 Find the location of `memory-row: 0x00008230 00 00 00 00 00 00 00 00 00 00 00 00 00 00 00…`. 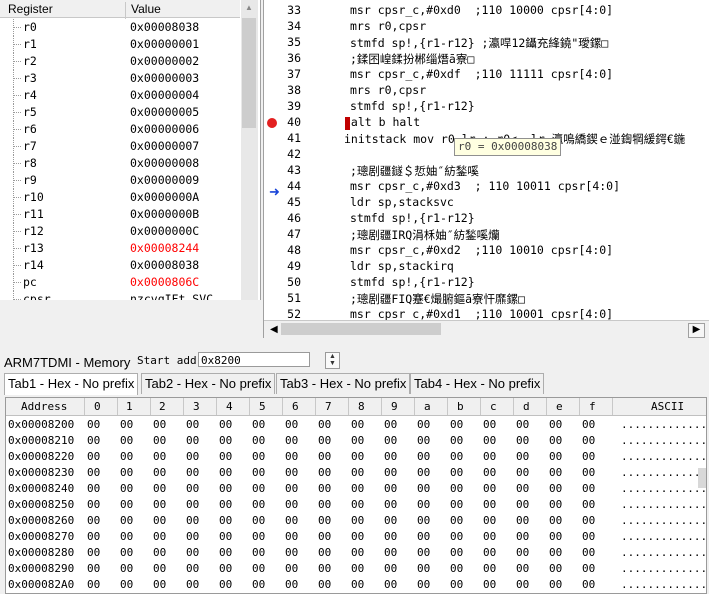

memory-row: 0x00008230 00 00 00 00 00 00 00 00 00 00 00 00 00 00 00… is located at coordinates (356, 473).